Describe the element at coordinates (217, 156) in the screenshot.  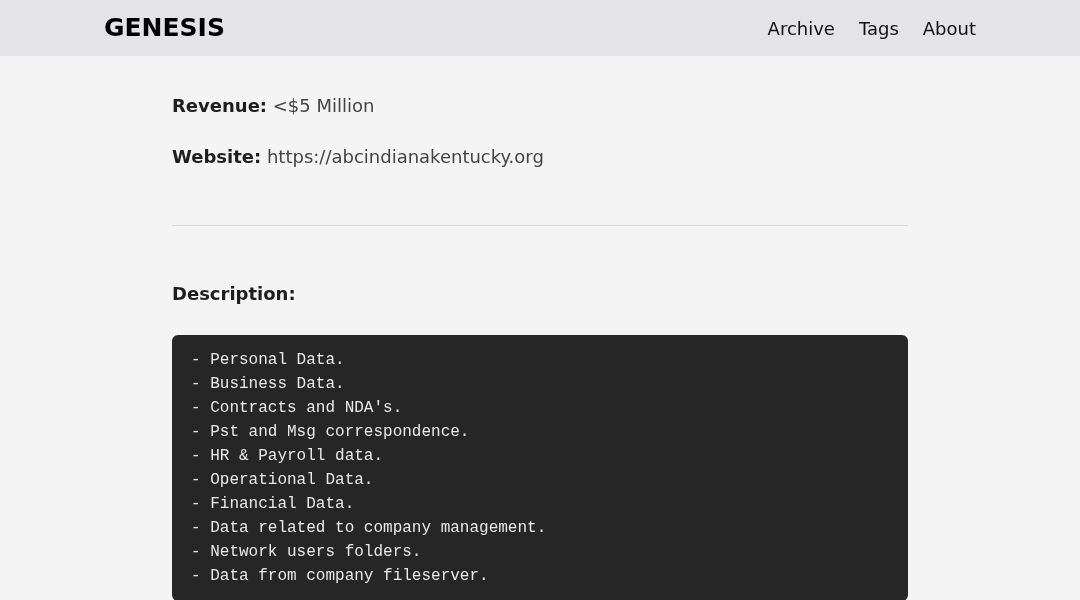
I see `field-label: Website:` at that location.